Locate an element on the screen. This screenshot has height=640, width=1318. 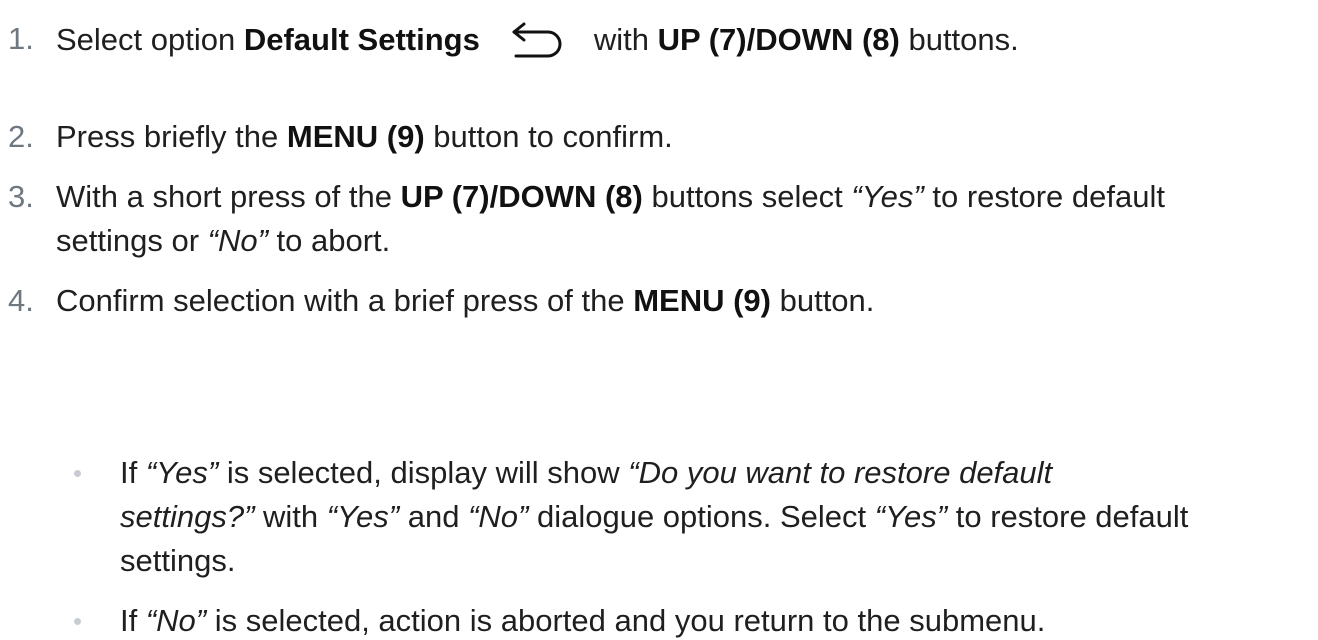
option-name: Default Settings is located at coordinates (361, 40).